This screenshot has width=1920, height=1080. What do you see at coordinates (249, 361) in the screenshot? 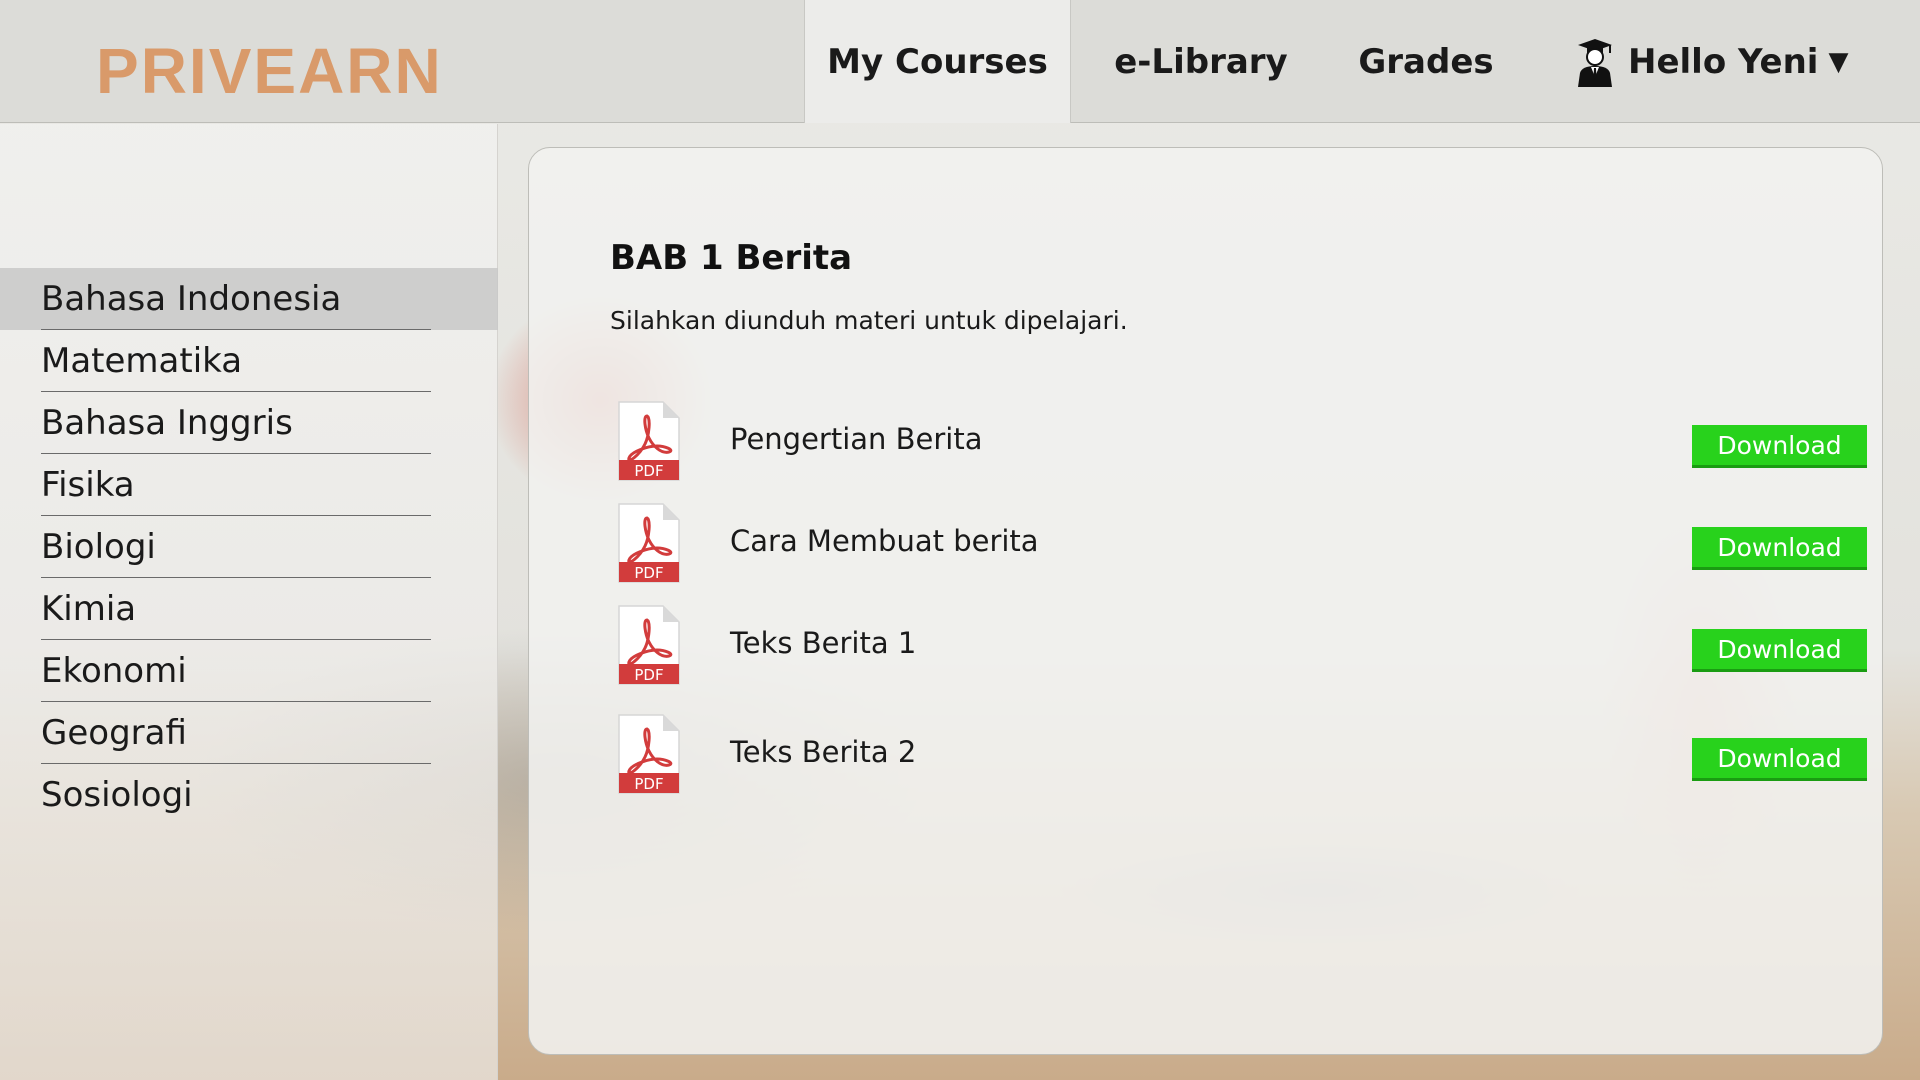
I see `sidebar-item-matematika: Matematika` at bounding box center [249, 361].